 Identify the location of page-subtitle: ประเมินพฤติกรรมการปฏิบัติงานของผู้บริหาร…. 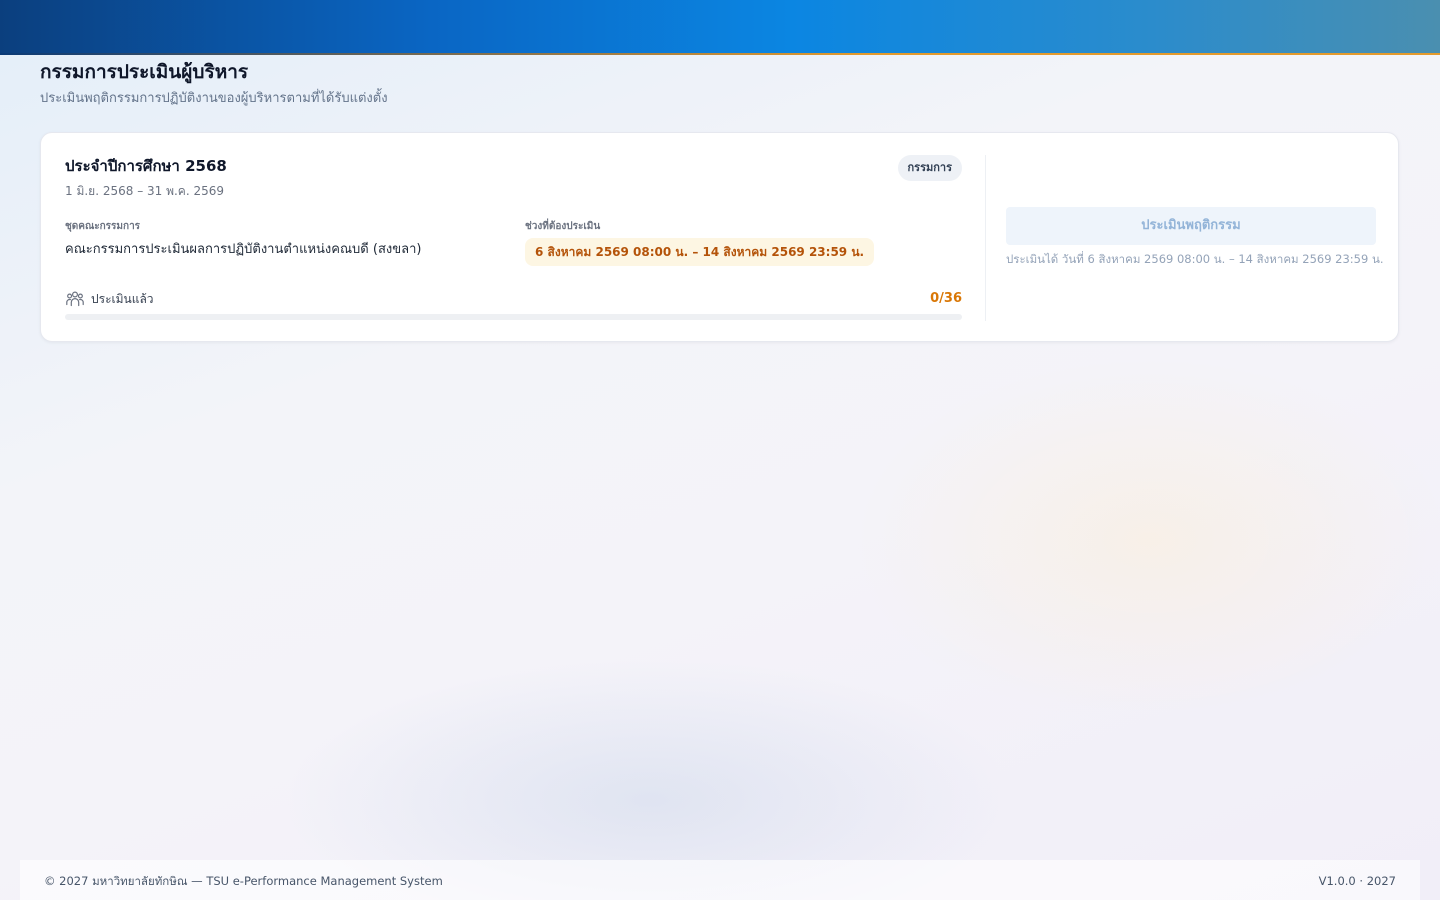
(214, 98).